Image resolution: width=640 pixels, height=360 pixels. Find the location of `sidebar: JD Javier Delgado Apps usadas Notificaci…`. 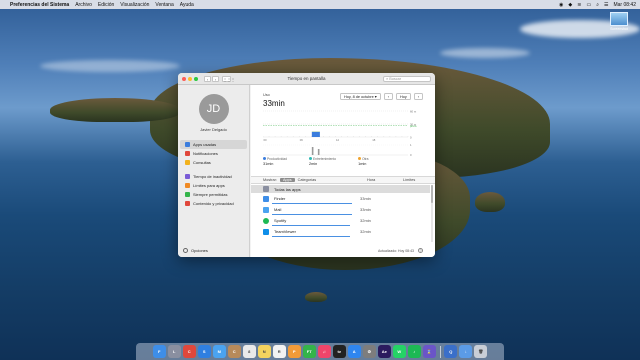

sidebar: JD Javier Delgado Apps usadas Notificaci… is located at coordinates (214, 171).